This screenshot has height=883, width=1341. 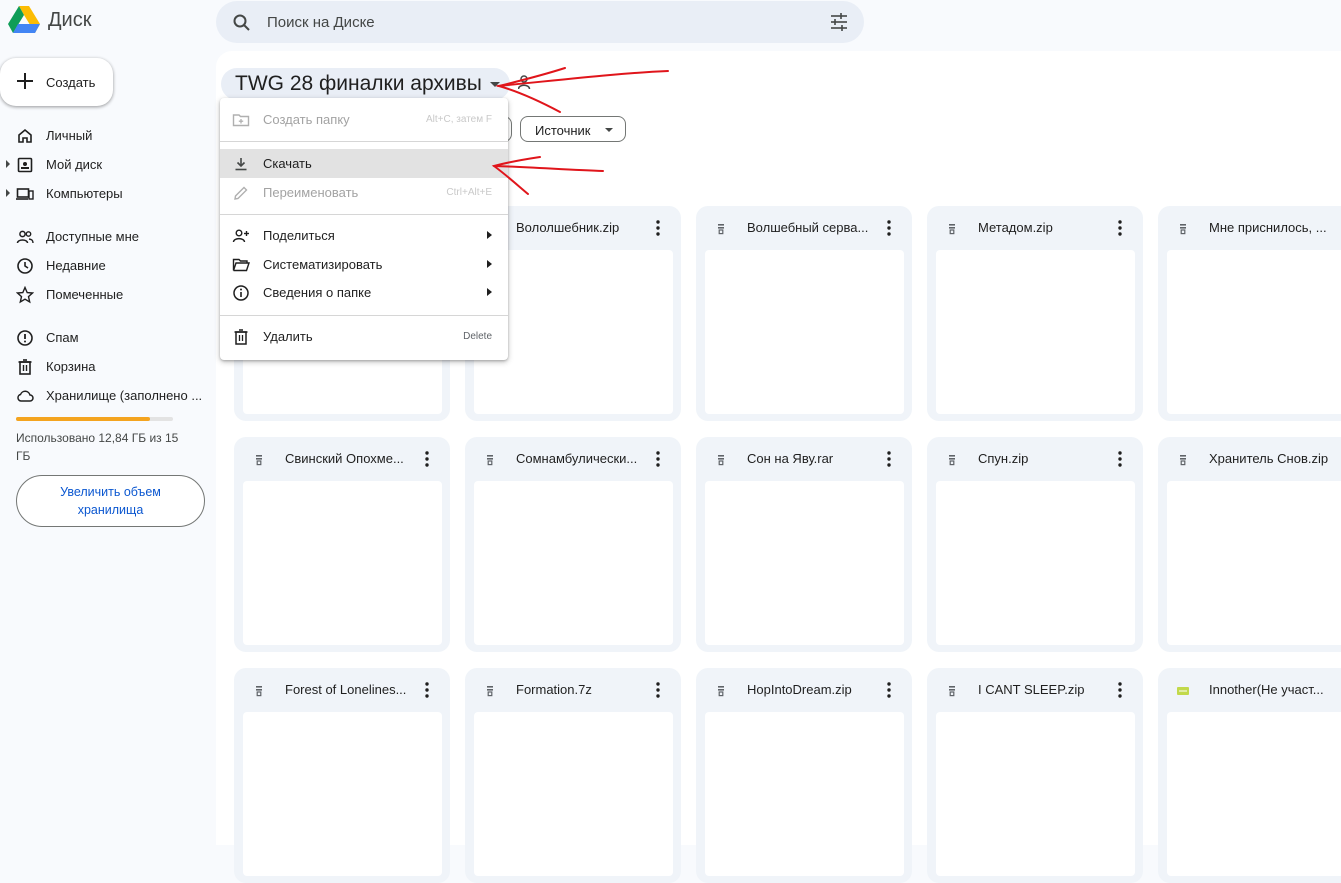 What do you see at coordinates (241, 120) in the screenshot?
I see `new-folder-icon` at bounding box center [241, 120].